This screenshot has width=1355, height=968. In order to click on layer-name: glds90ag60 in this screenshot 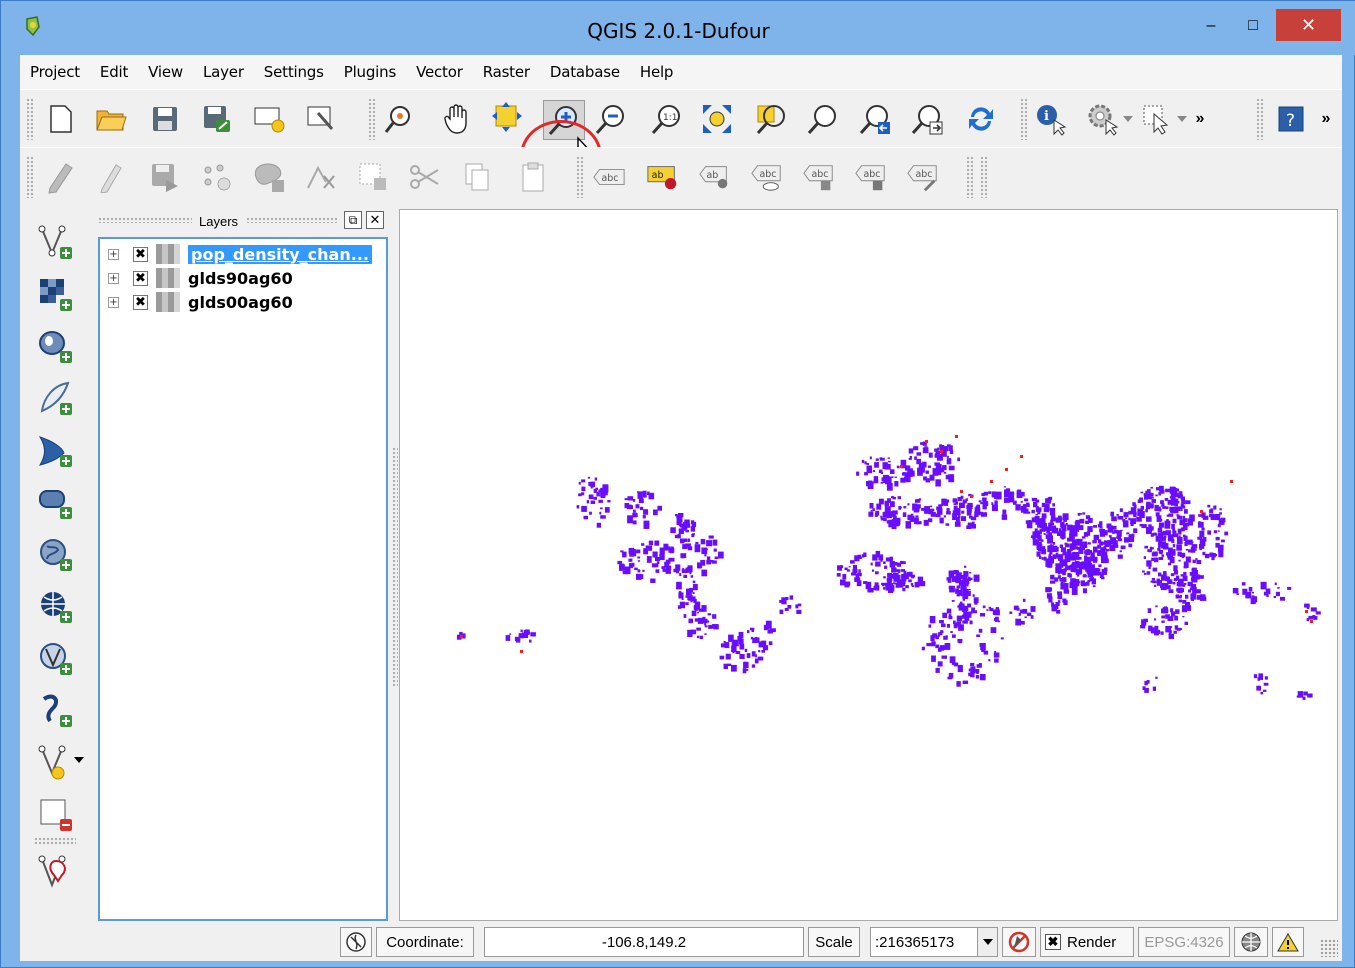, I will do `click(240, 278)`.